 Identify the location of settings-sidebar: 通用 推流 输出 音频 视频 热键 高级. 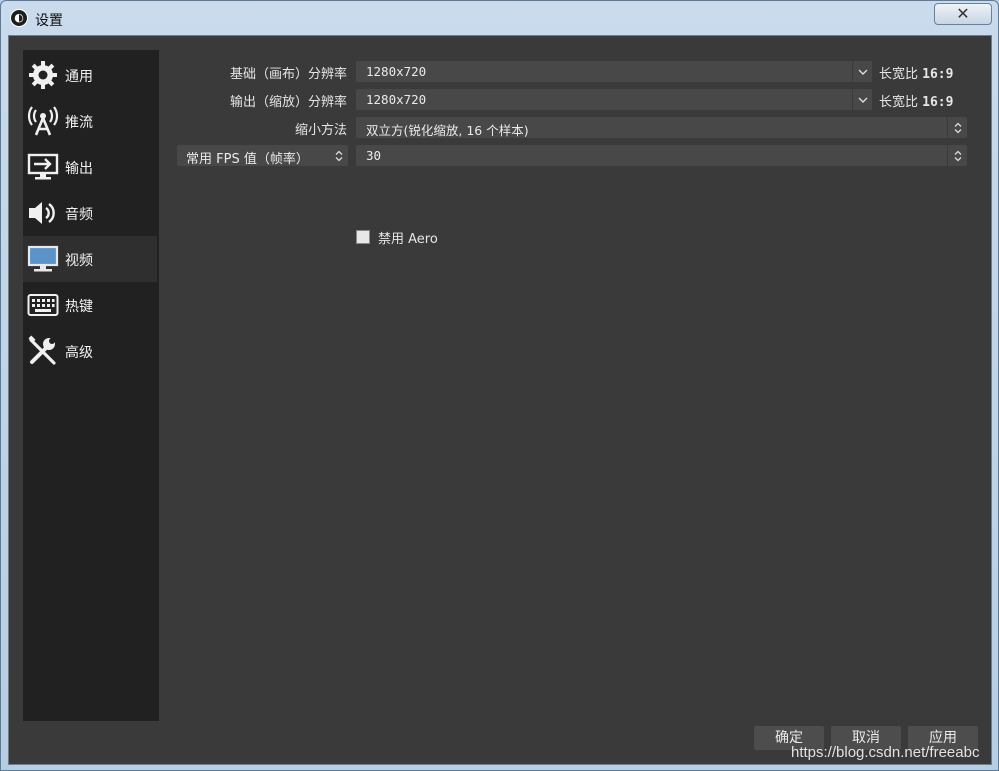
(91, 385).